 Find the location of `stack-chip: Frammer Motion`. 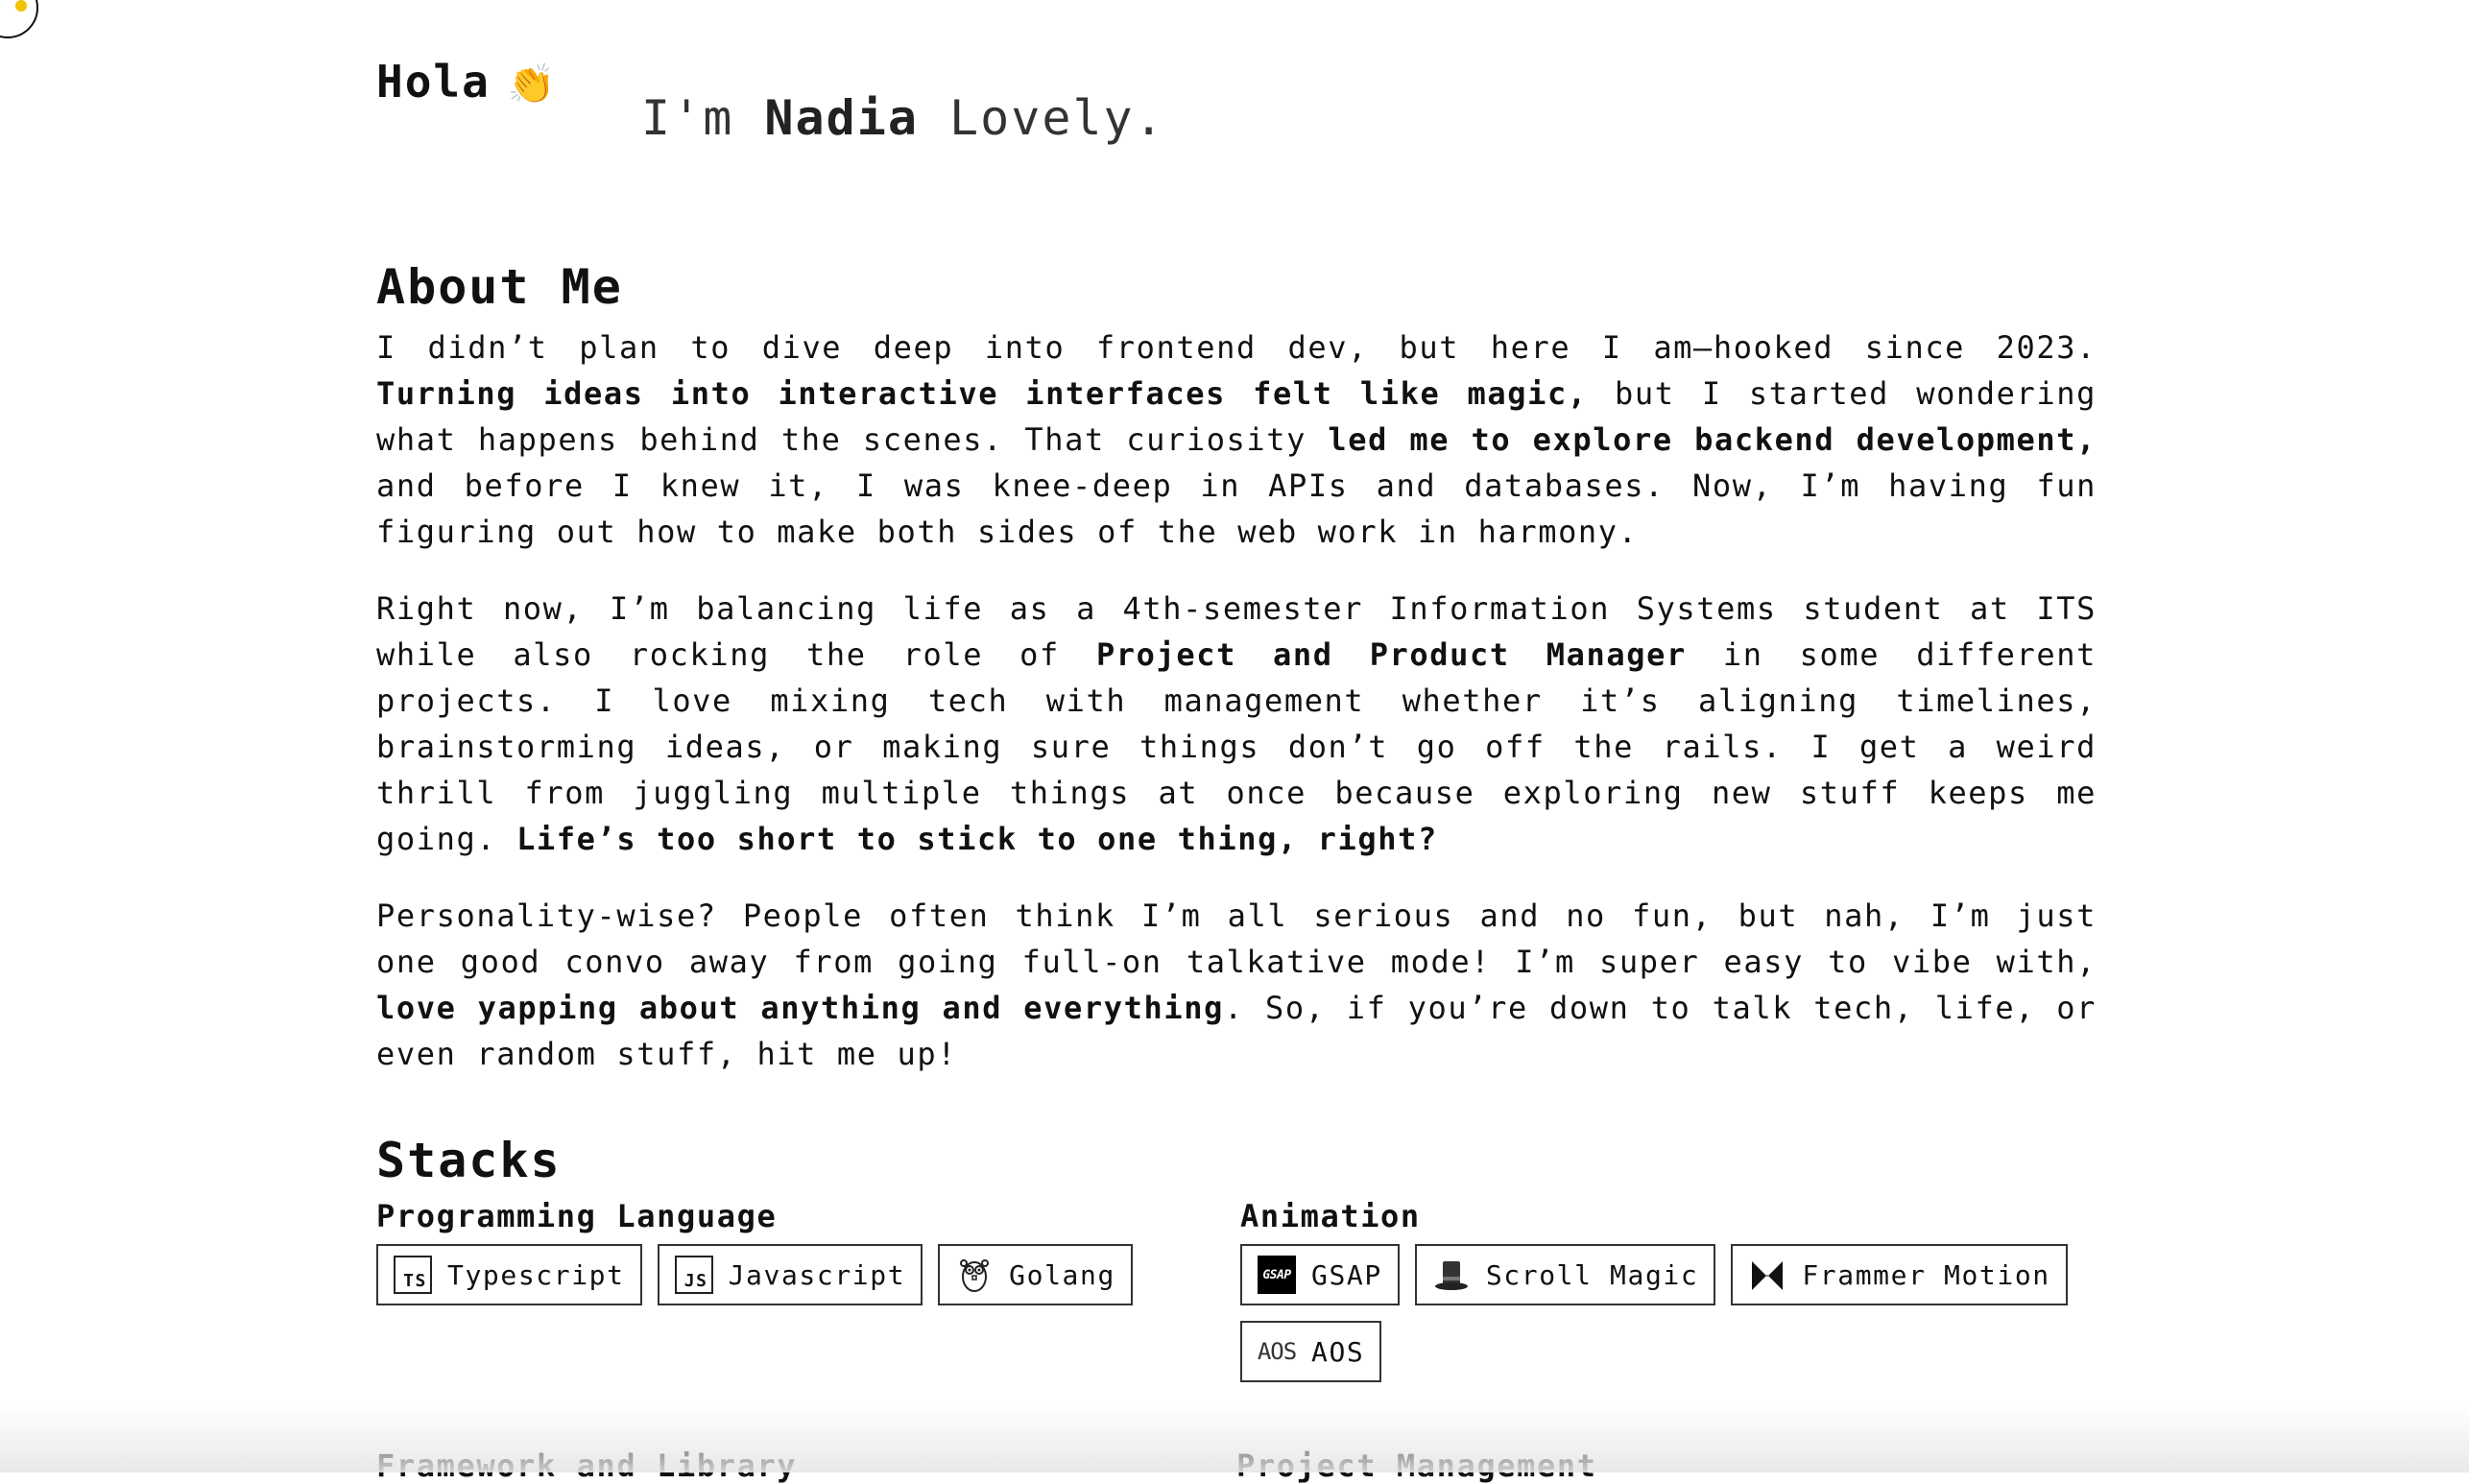

stack-chip: Frammer Motion is located at coordinates (1899, 1274).